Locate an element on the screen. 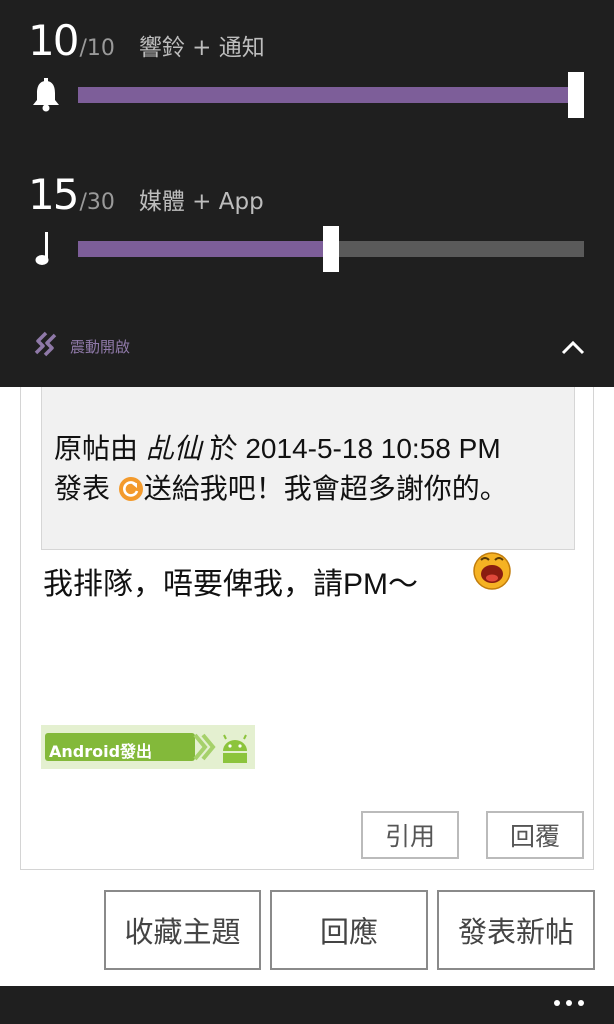  android-badge: Android發出 is located at coordinates (148, 747).